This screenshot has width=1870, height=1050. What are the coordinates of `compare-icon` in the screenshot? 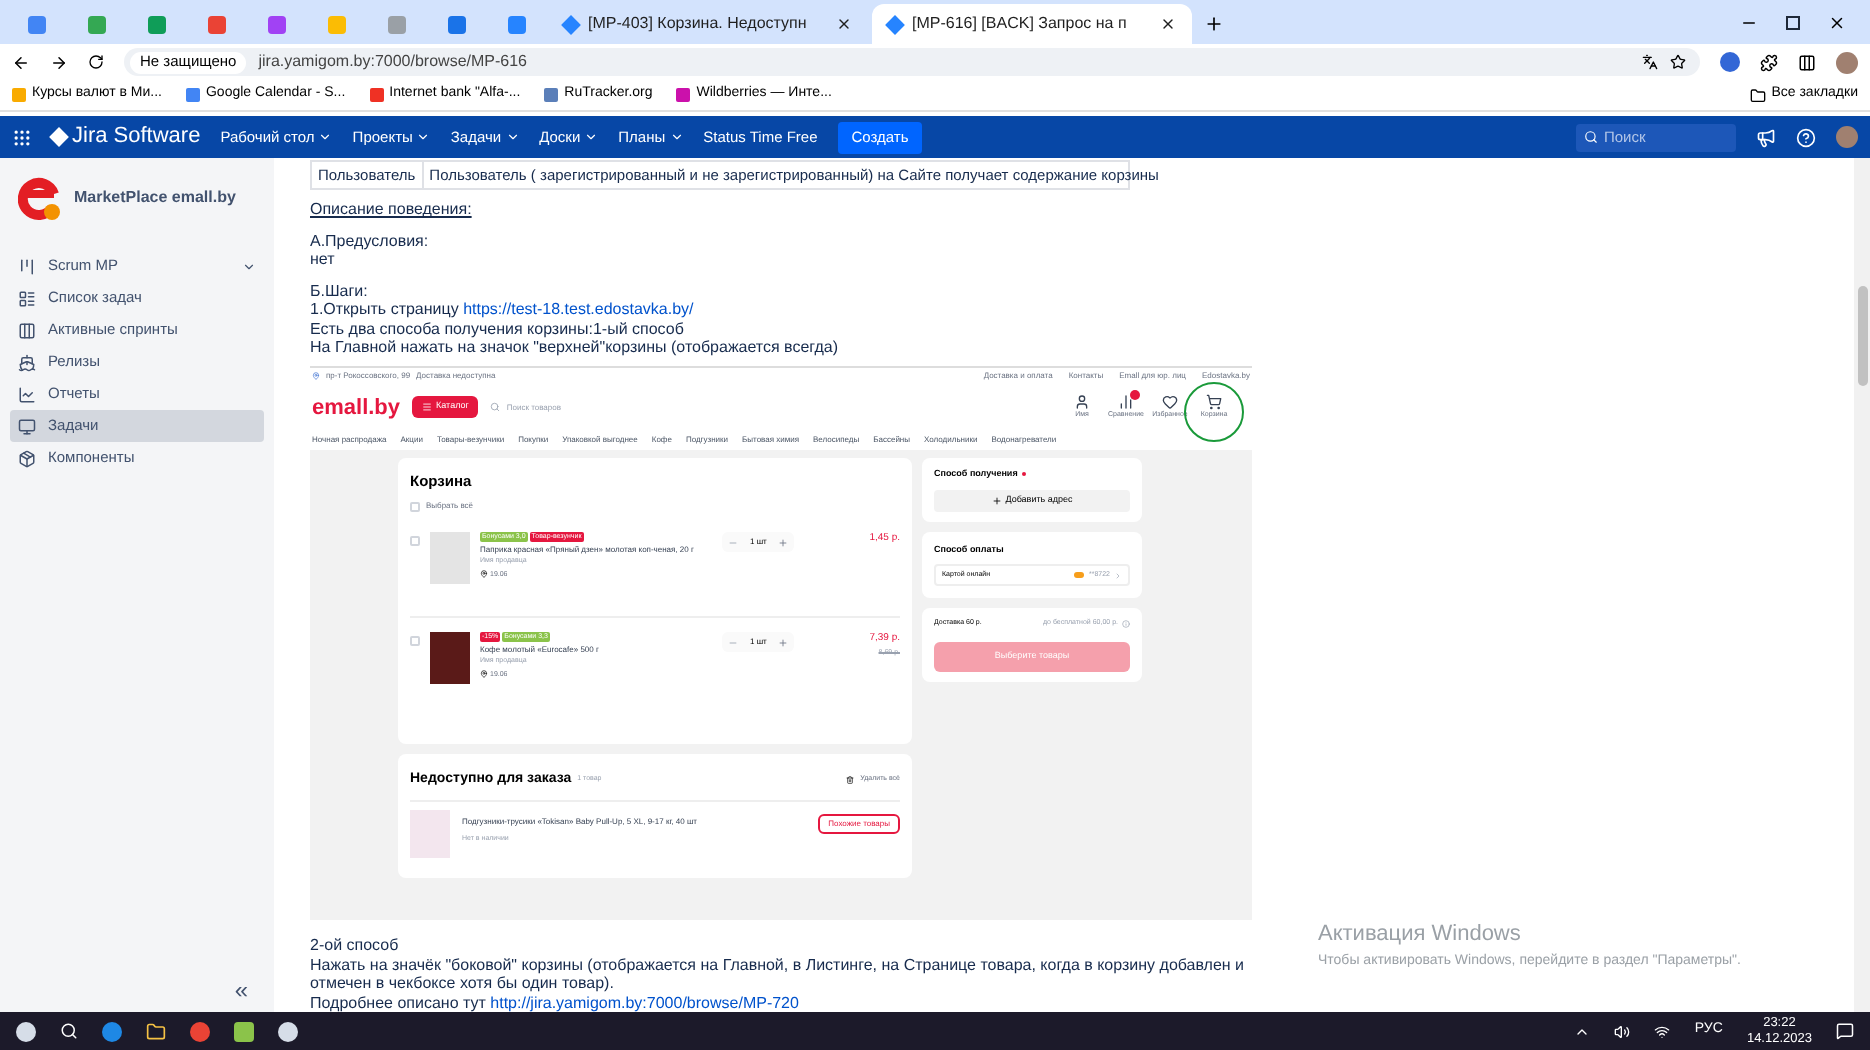 It's located at (1126, 402).